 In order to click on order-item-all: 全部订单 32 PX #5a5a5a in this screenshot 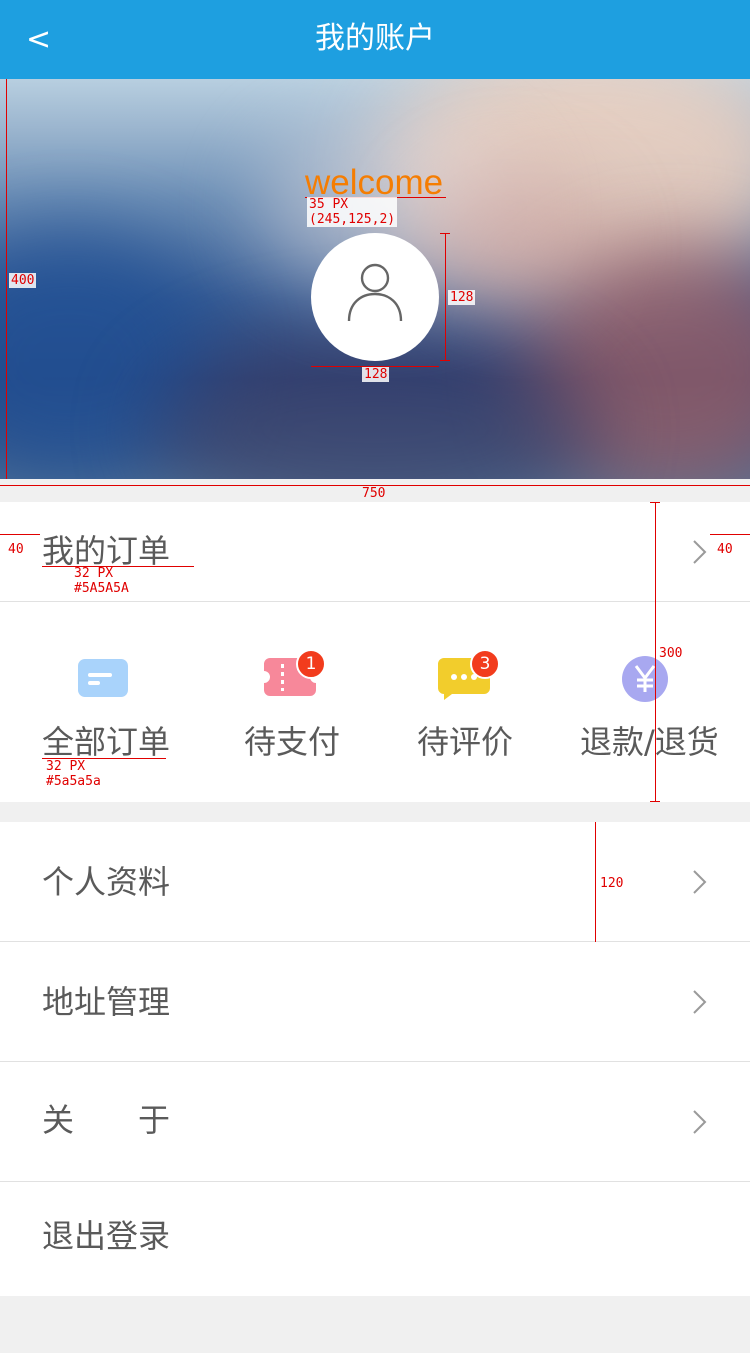, I will do `click(102, 702)`.